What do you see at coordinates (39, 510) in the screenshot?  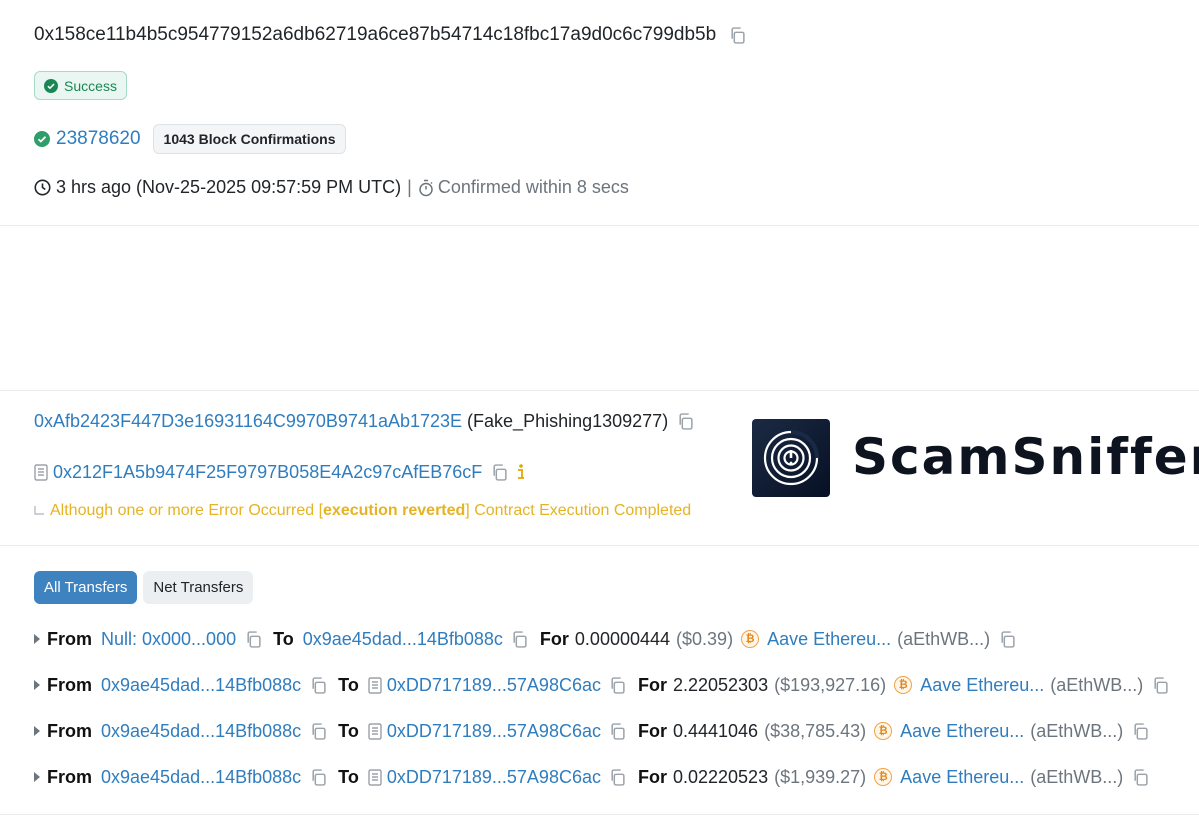 I see `branch-icon` at bounding box center [39, 510].